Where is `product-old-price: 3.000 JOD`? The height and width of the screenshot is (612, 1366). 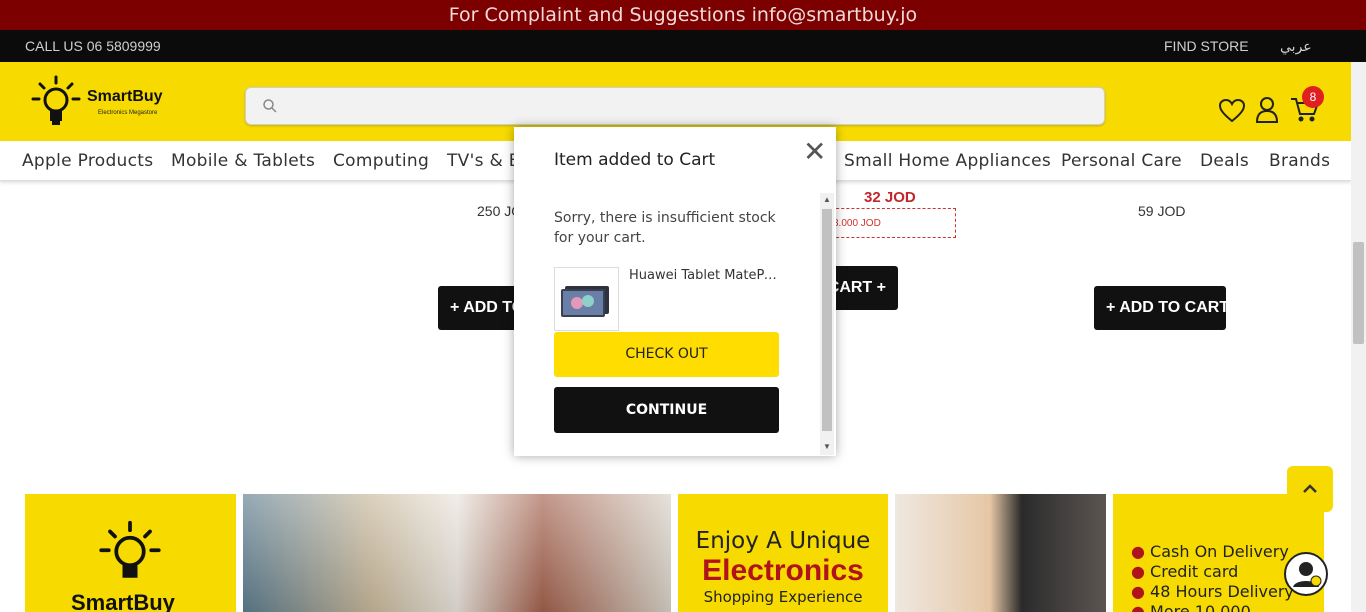 product-old-price: 3.000 JOD is located at coordinates (891, 223).